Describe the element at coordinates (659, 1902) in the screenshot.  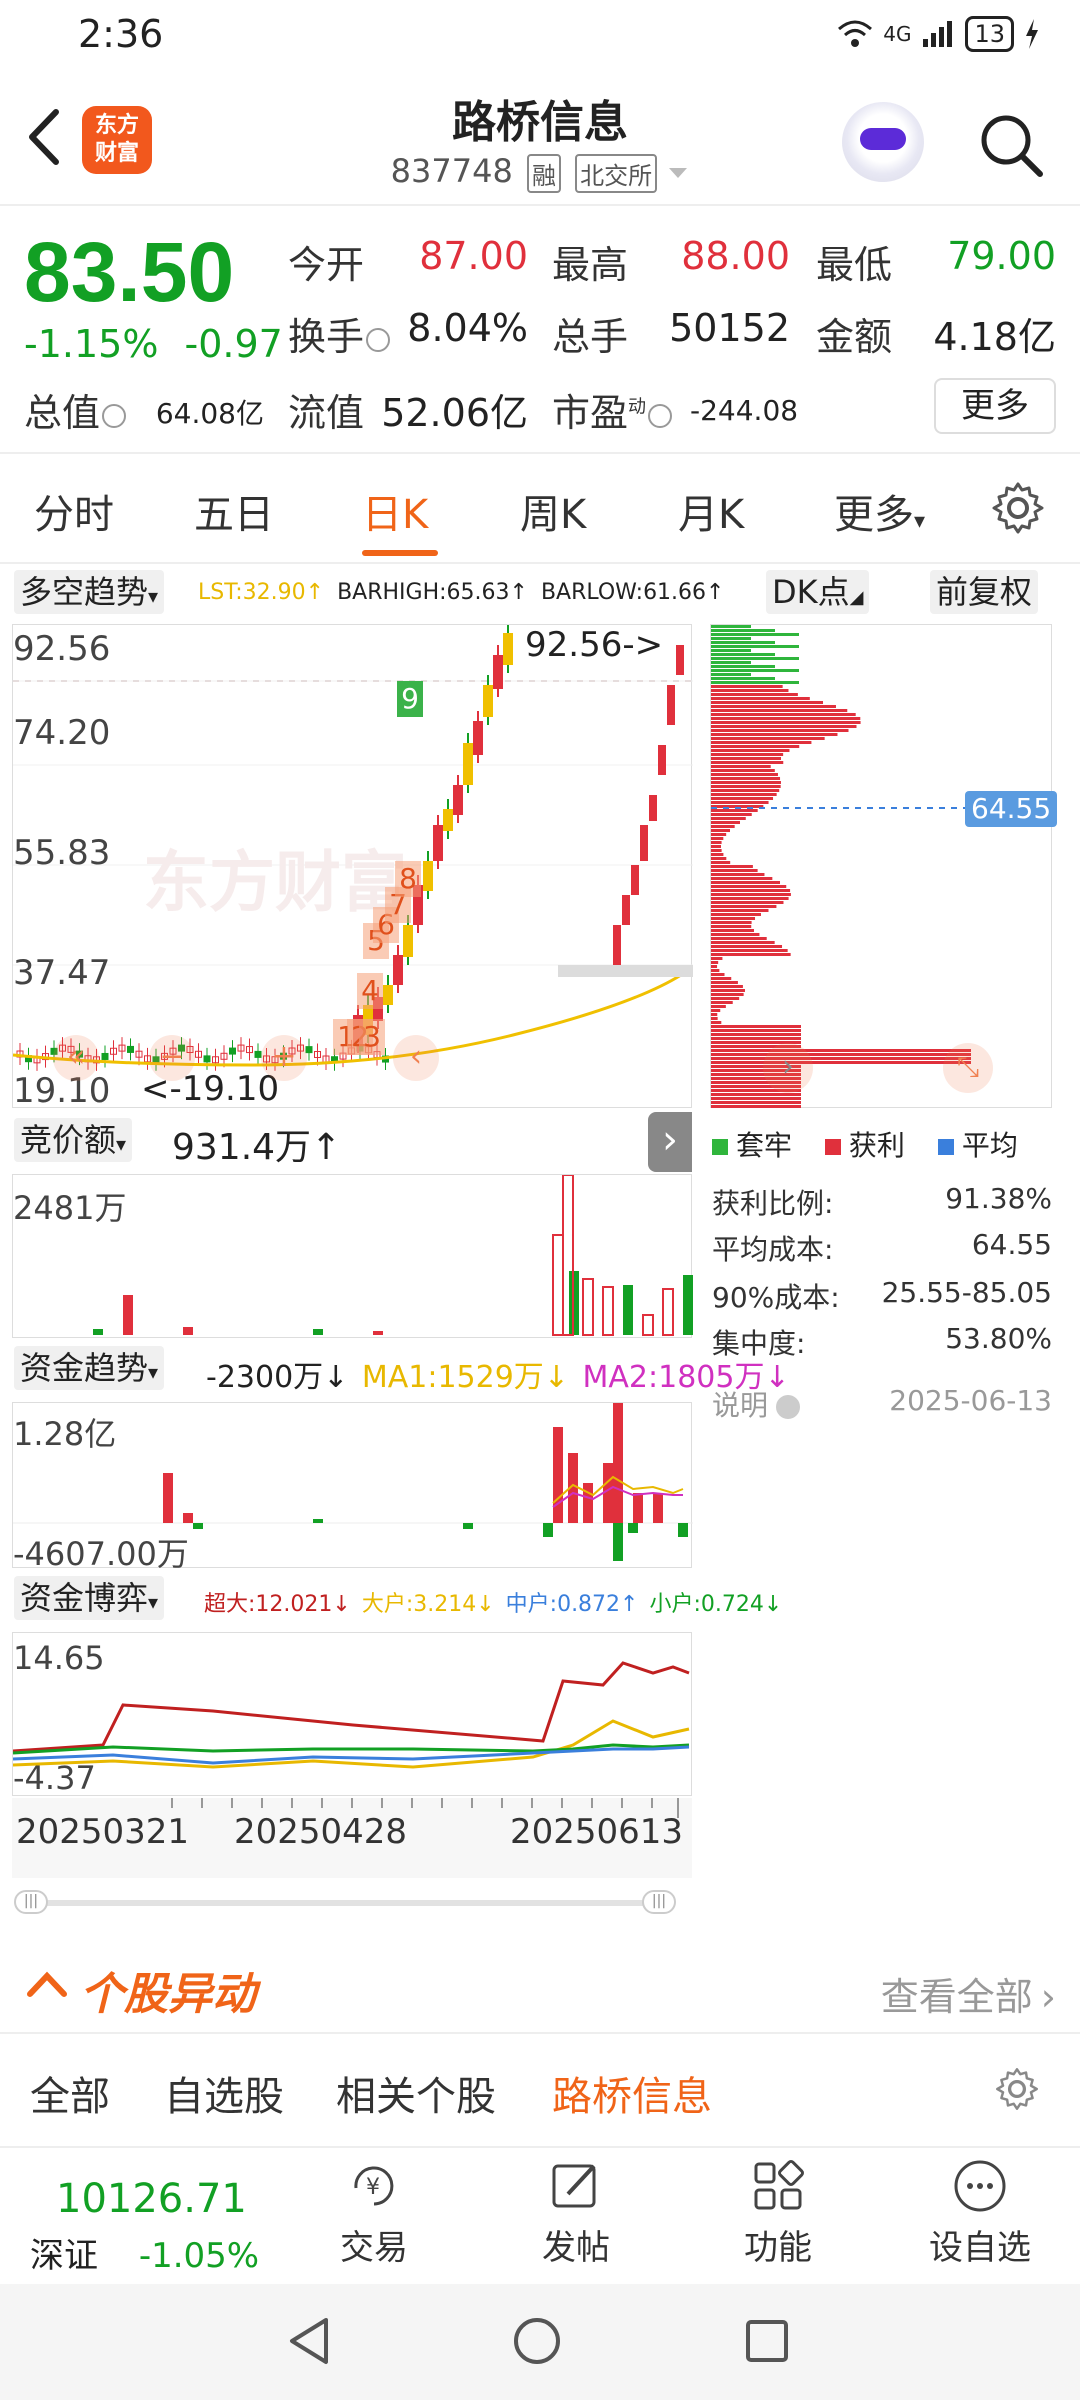
I see `scrollbar-right-handle: |||` at that location.